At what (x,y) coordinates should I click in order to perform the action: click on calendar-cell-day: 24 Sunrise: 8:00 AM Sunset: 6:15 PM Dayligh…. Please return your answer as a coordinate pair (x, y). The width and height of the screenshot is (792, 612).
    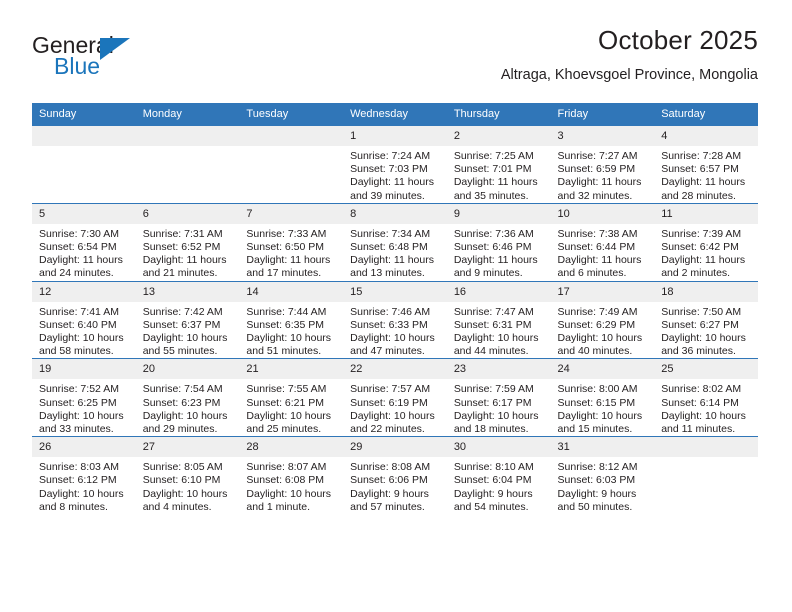
    Looking at the image, I should click on (602, 397).